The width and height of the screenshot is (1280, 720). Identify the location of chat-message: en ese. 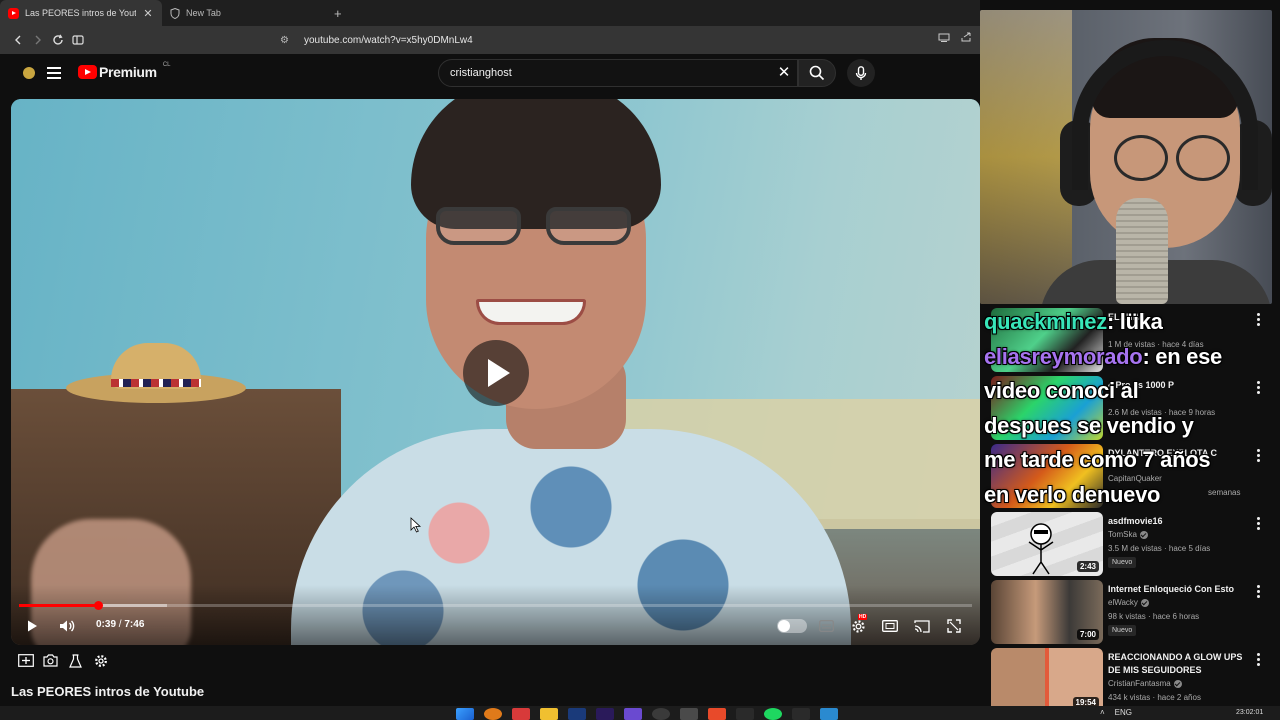
(1185, 356).